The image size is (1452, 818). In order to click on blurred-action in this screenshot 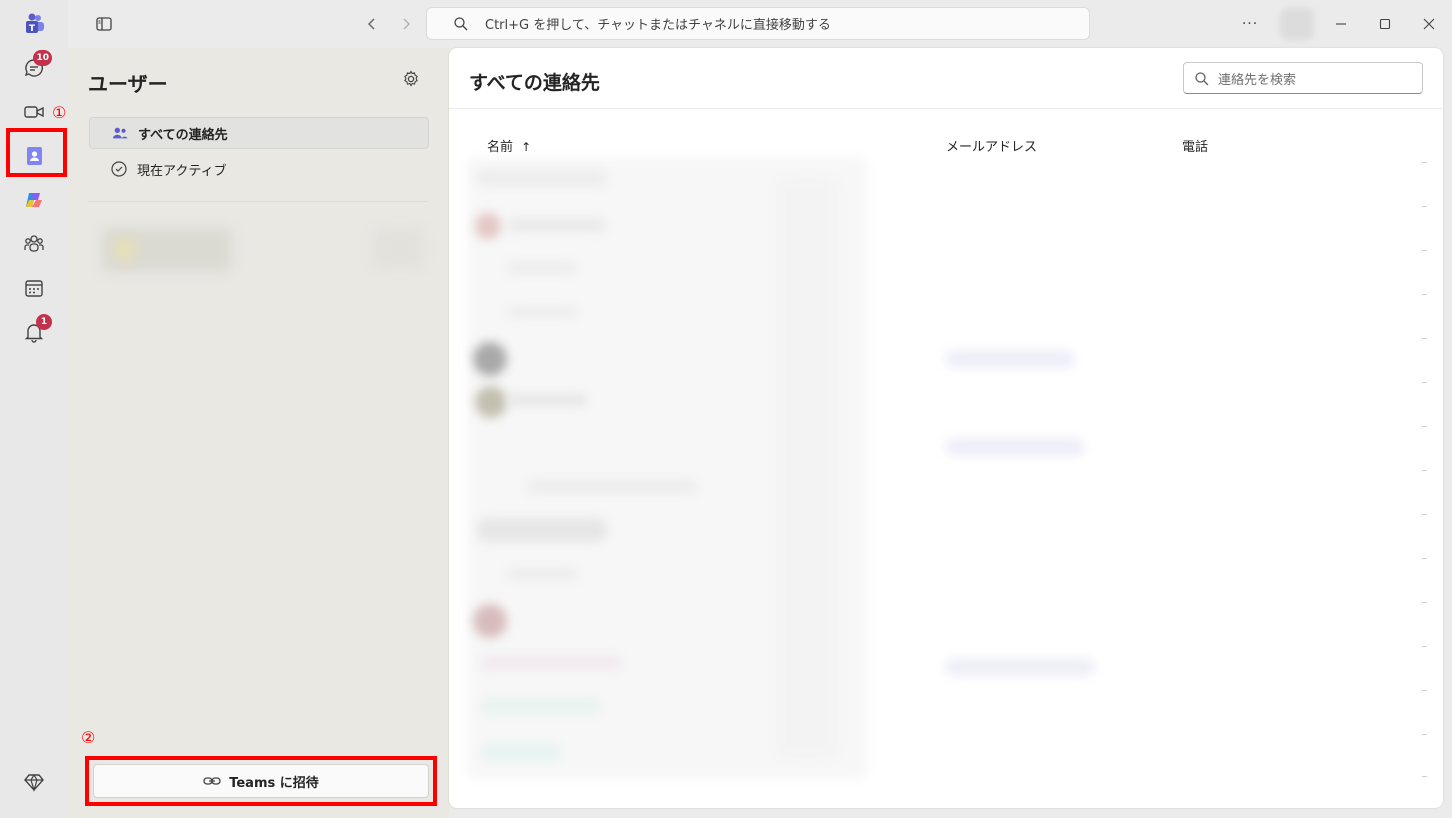, I will do `click(398, 248)`.